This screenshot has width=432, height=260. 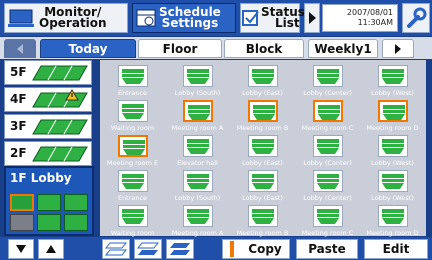 I want to click on view-floor-group-button, so click(x=148, y=249).